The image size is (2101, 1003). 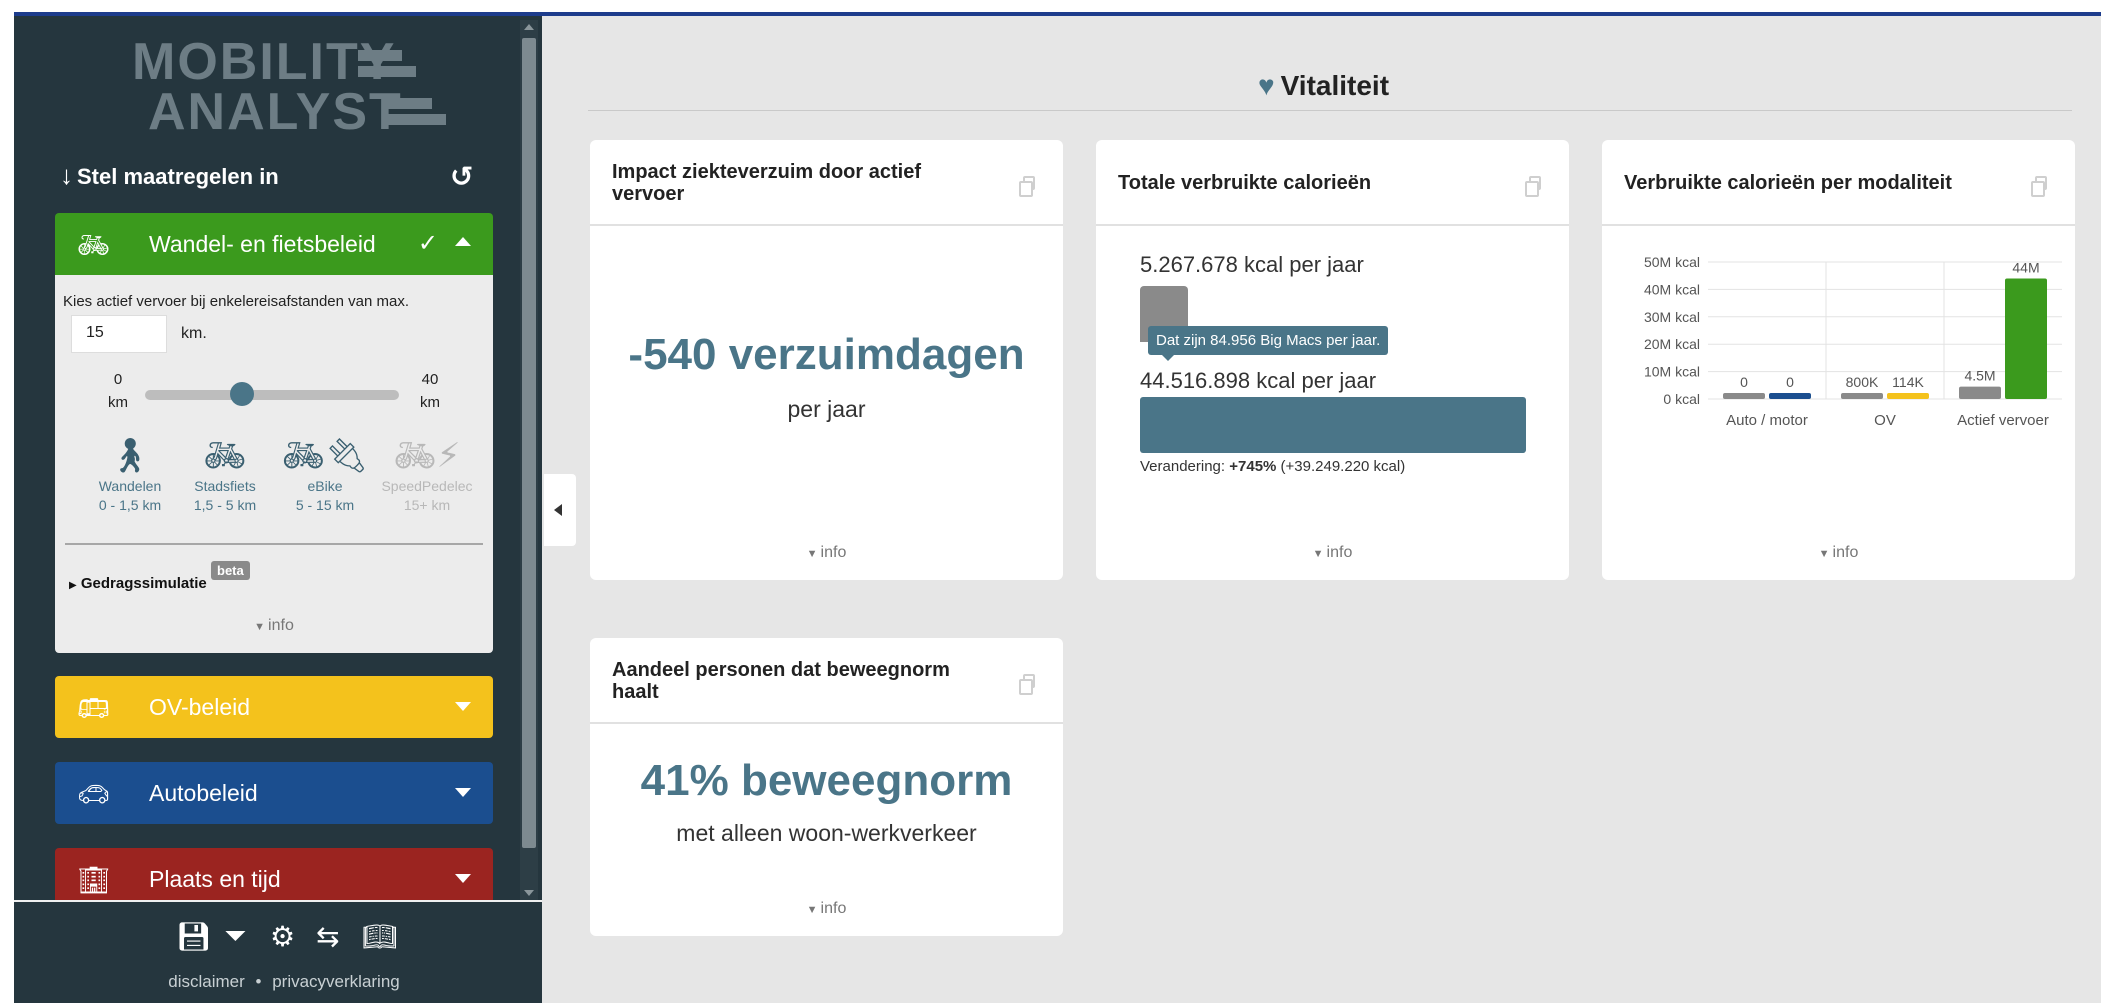 What do you see at coordinates (560, 510) in the screenshot?
I see `sidebar-collapse-button` at bounding box center [560, 510].